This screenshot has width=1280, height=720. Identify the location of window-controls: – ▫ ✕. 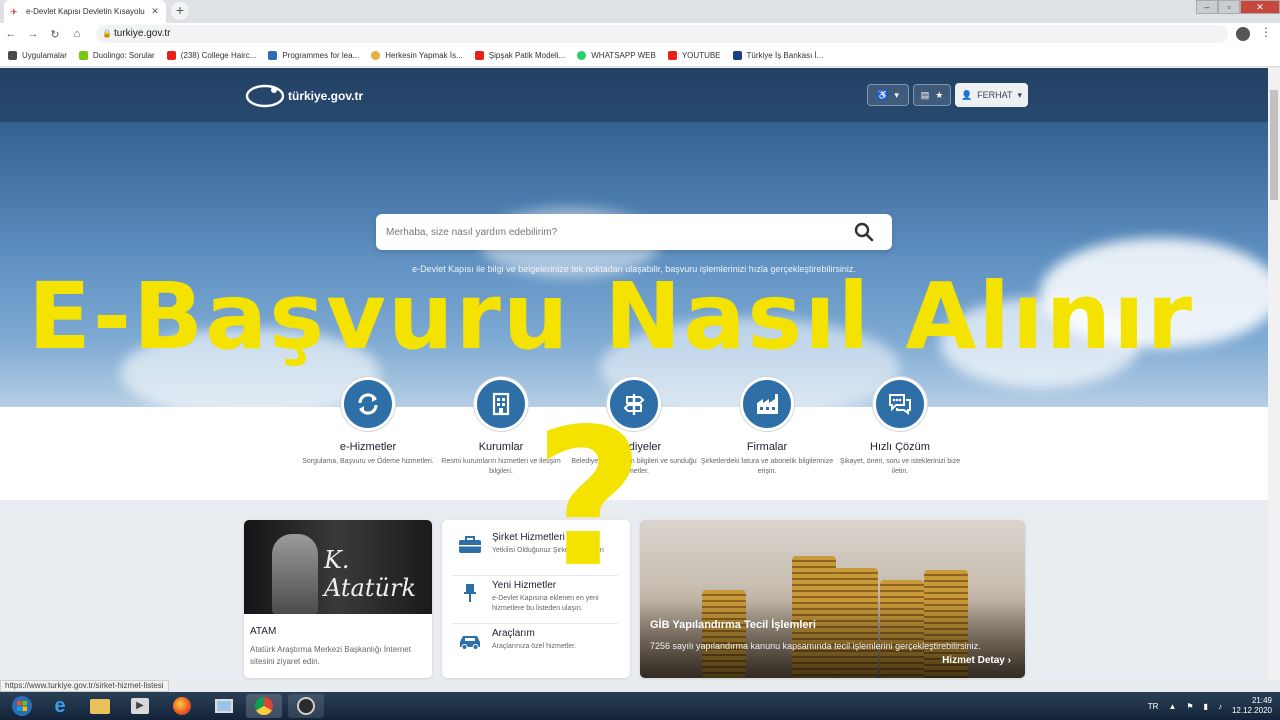
(1238, 7).